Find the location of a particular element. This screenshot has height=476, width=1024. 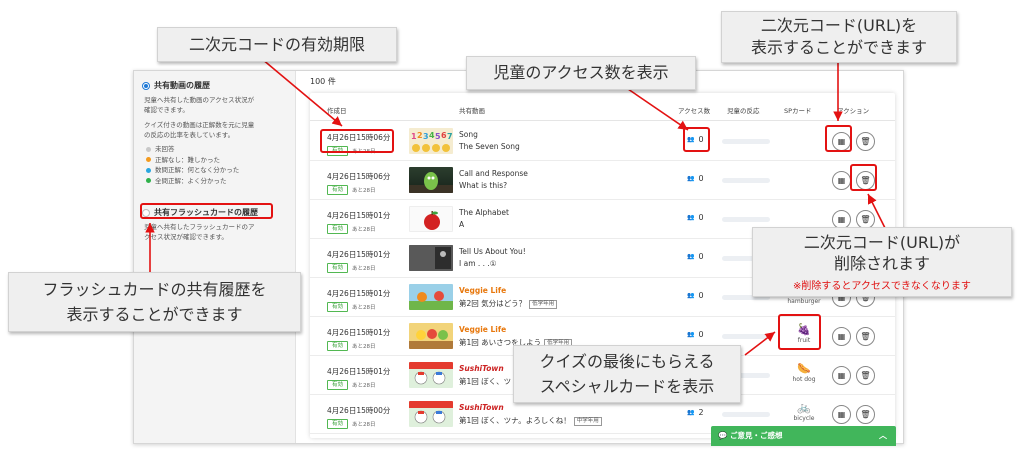

highlight-sp-card is located at coordinates (799, 332).